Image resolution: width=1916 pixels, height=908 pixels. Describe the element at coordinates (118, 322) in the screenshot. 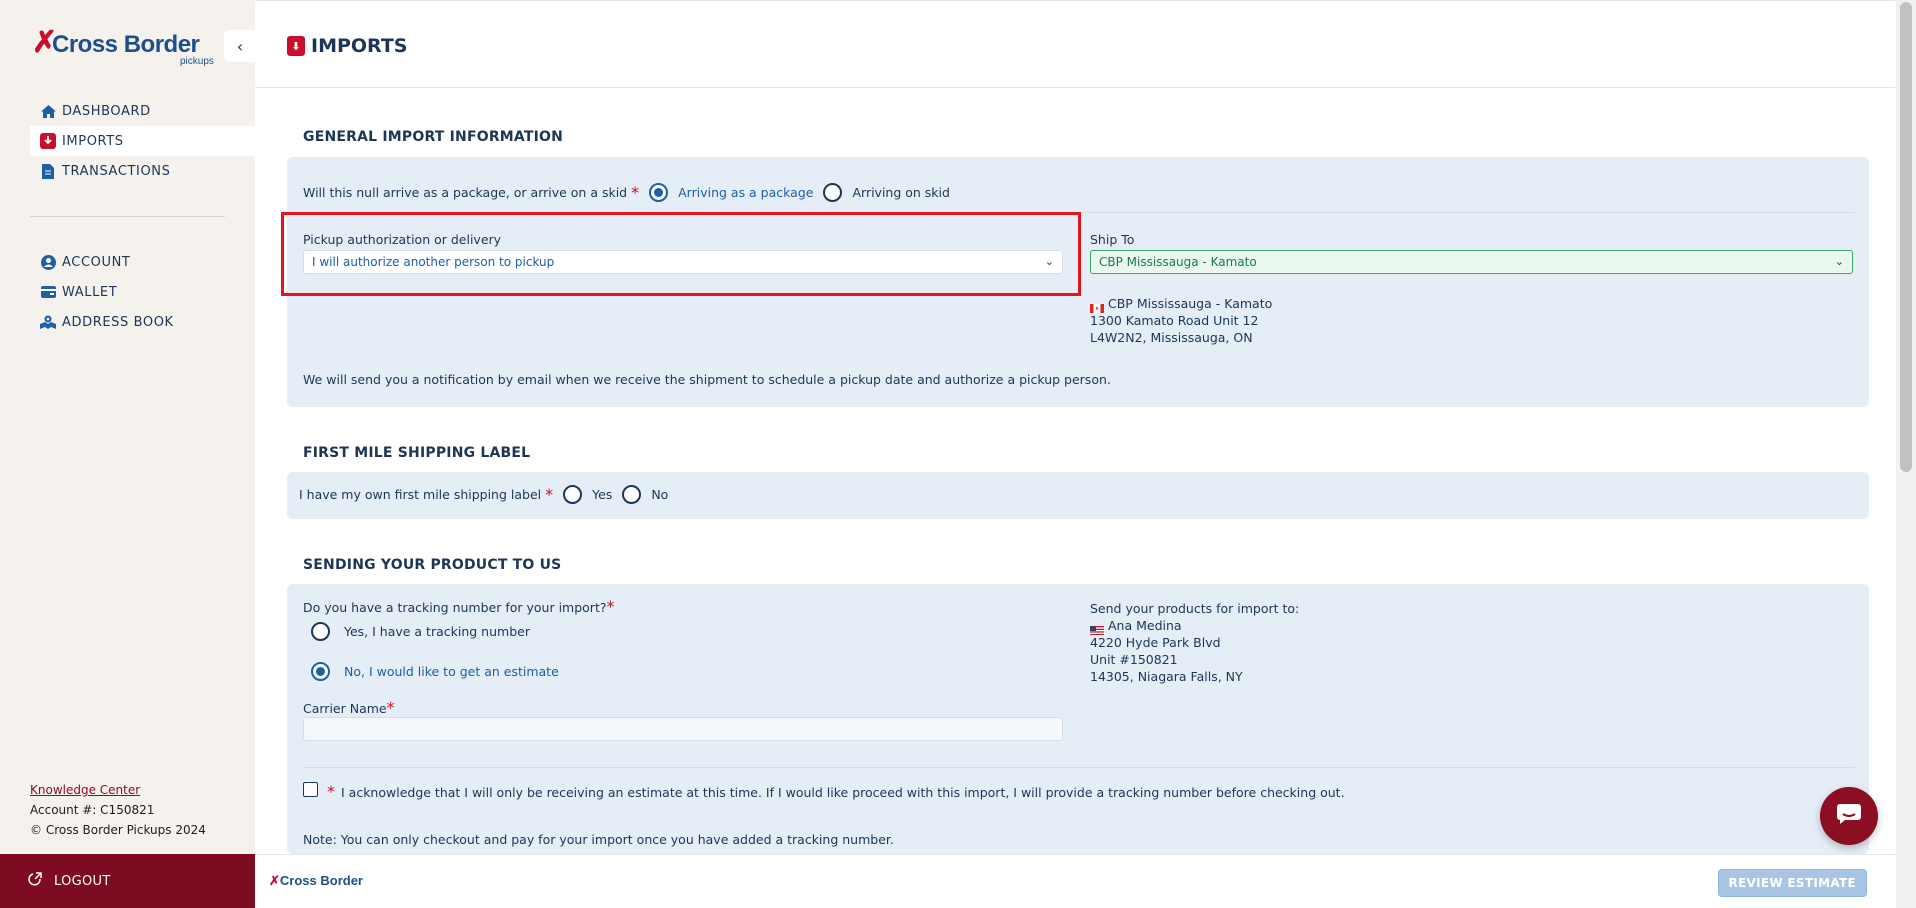

I see `sidebar-item-label: ADDRESS BOOK` at that location.